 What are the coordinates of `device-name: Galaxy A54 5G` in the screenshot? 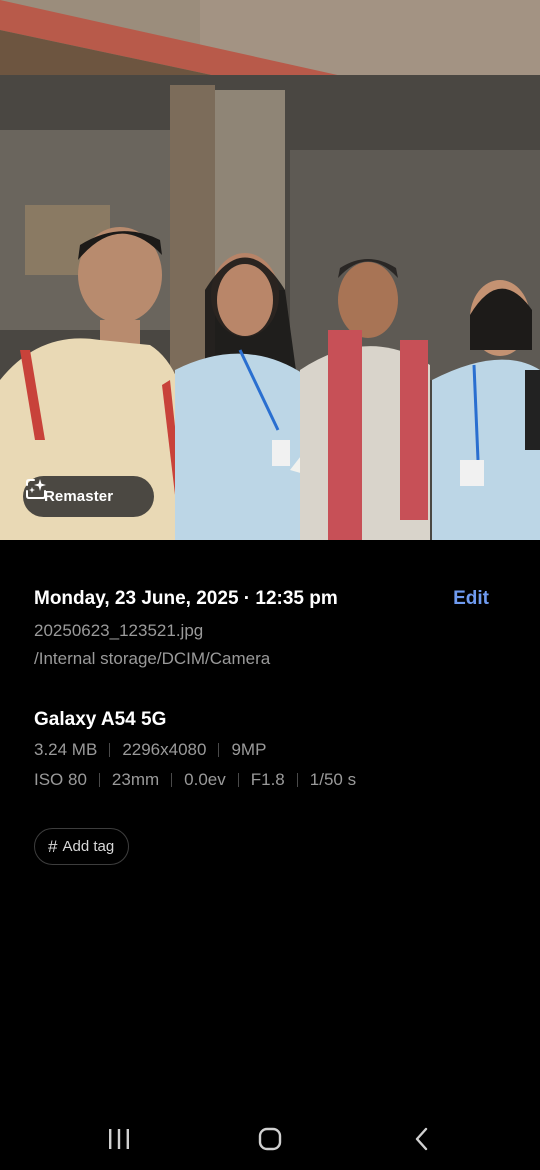 It's located at (100, 719).